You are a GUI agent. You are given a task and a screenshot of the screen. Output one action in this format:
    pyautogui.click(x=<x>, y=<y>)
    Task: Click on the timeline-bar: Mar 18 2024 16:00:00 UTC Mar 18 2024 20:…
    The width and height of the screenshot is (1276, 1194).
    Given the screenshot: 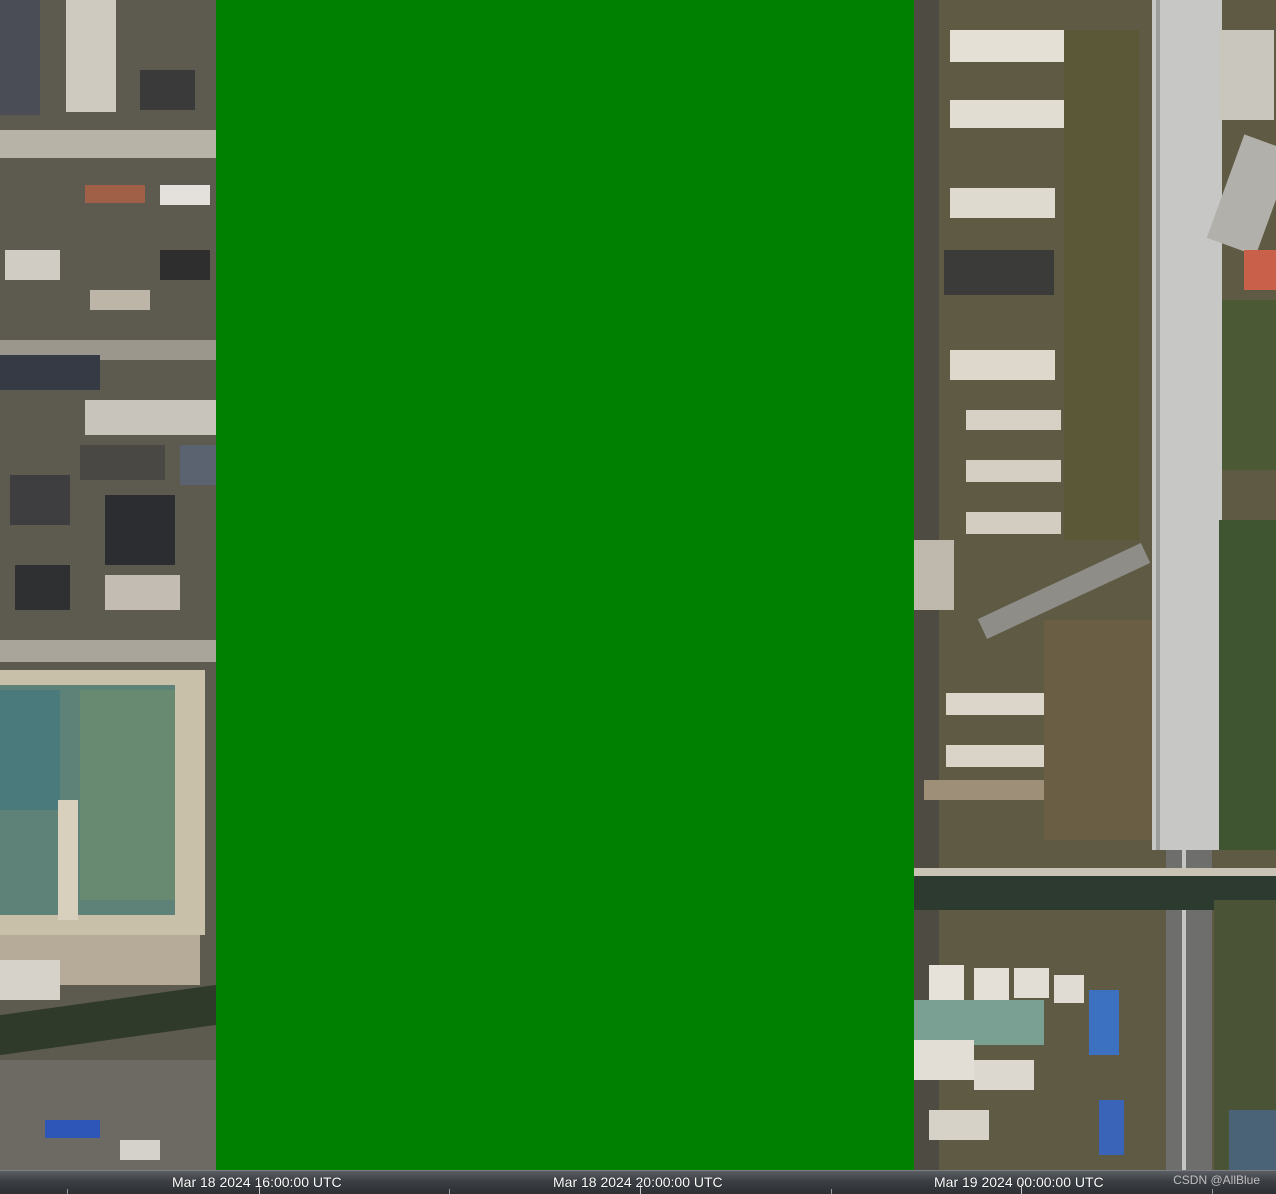 What is the action you would take?
    pyautogui.click(x=638, y=1182)
    